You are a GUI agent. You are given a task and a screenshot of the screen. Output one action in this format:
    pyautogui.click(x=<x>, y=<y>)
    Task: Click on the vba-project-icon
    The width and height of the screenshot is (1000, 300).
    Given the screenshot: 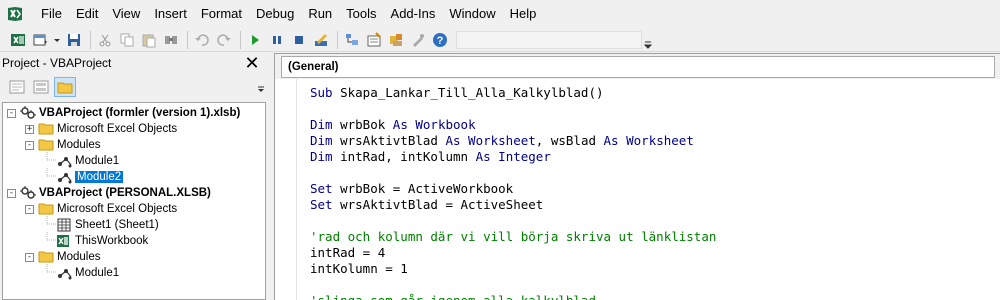 What is the action you would take?
    pyautogui.click(x=28, y=193)
    